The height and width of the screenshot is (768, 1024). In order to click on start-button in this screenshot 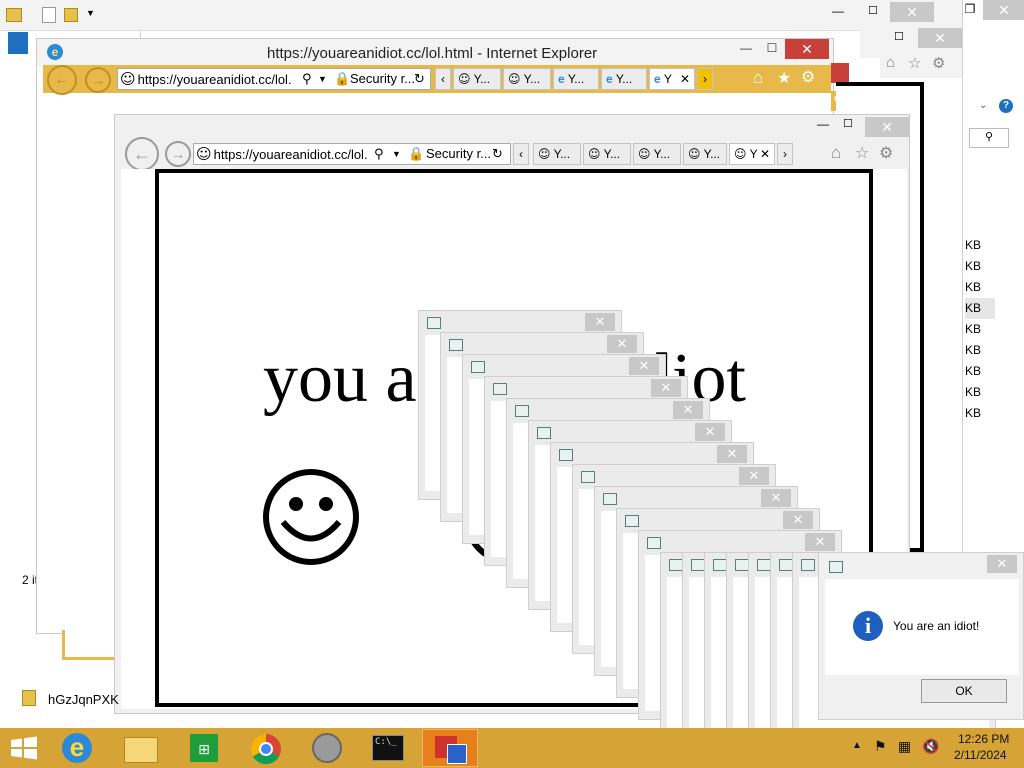, I will do `click(24, 748)`.